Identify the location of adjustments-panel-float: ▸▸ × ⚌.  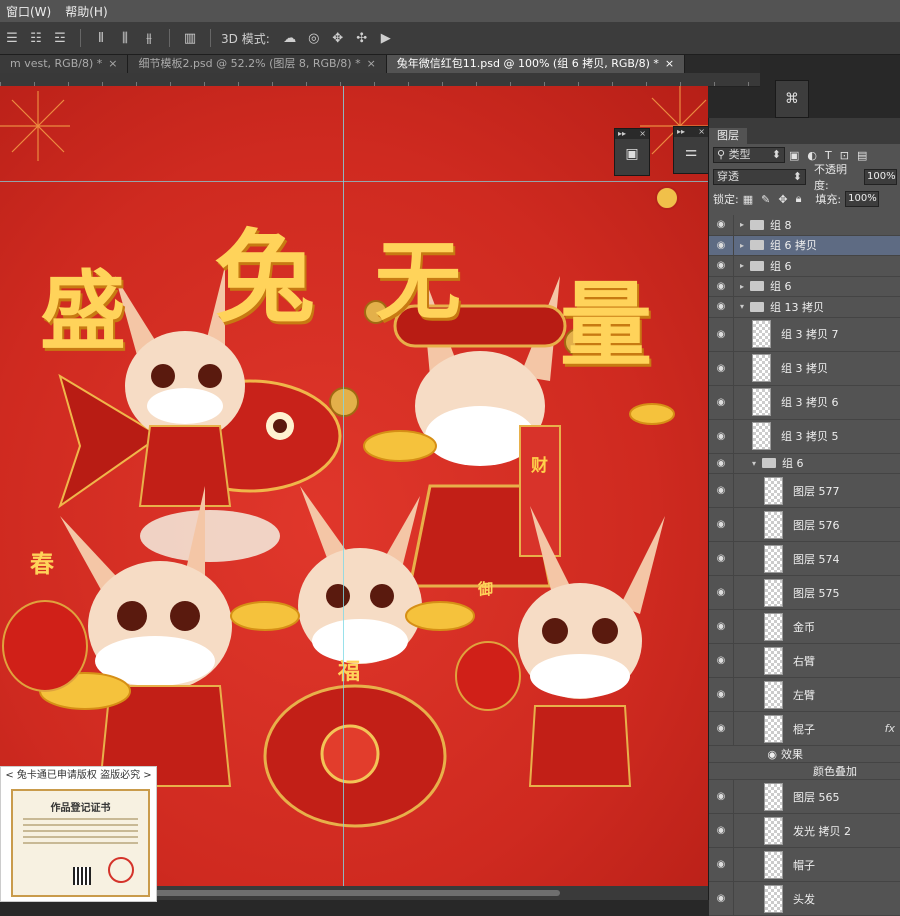
(691, 150).